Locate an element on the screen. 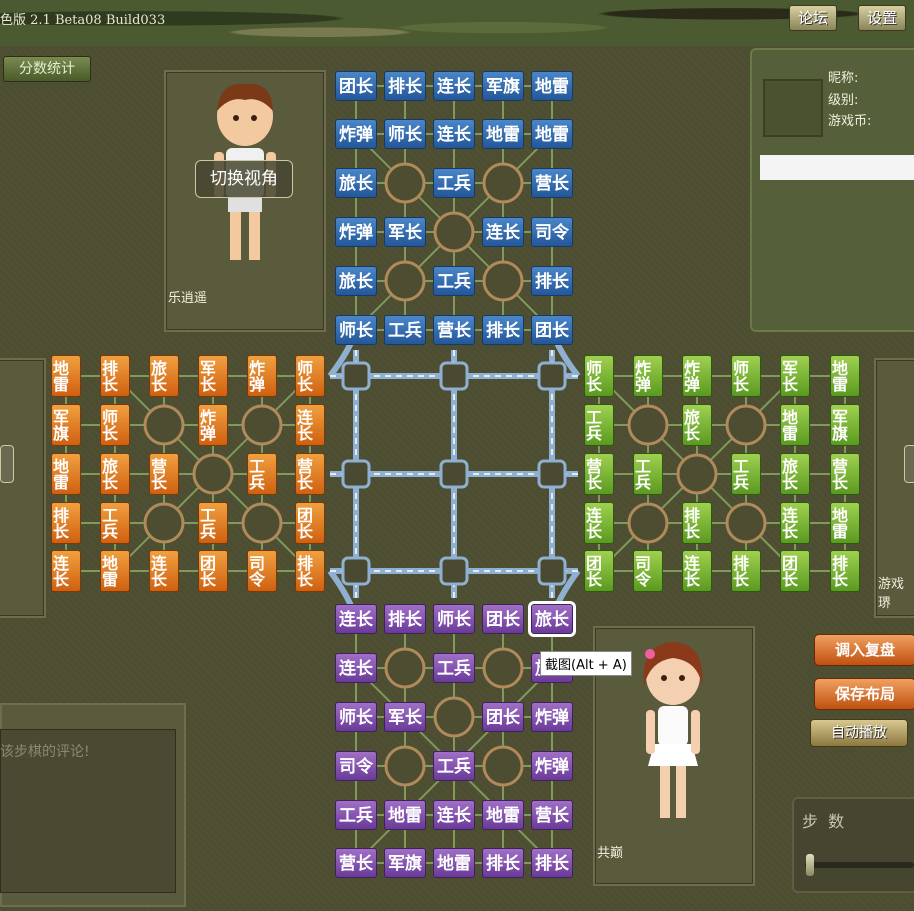 This screenshot has width=914, height=911. blue-piece: 司令 is located at coordinates (552, 232).